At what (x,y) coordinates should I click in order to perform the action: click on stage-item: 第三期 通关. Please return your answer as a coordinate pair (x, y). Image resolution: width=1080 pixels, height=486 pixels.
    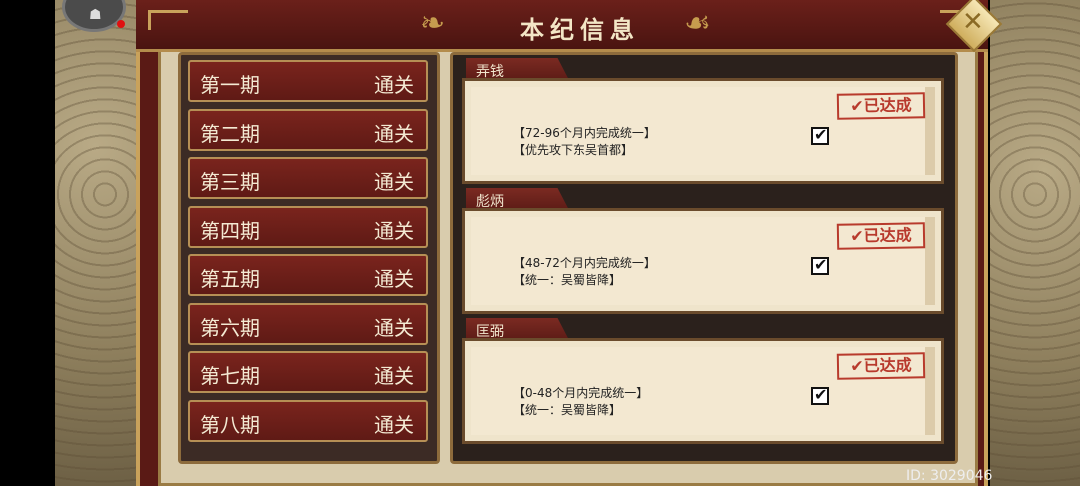
    Looking at the image, I should click on (308, 178).